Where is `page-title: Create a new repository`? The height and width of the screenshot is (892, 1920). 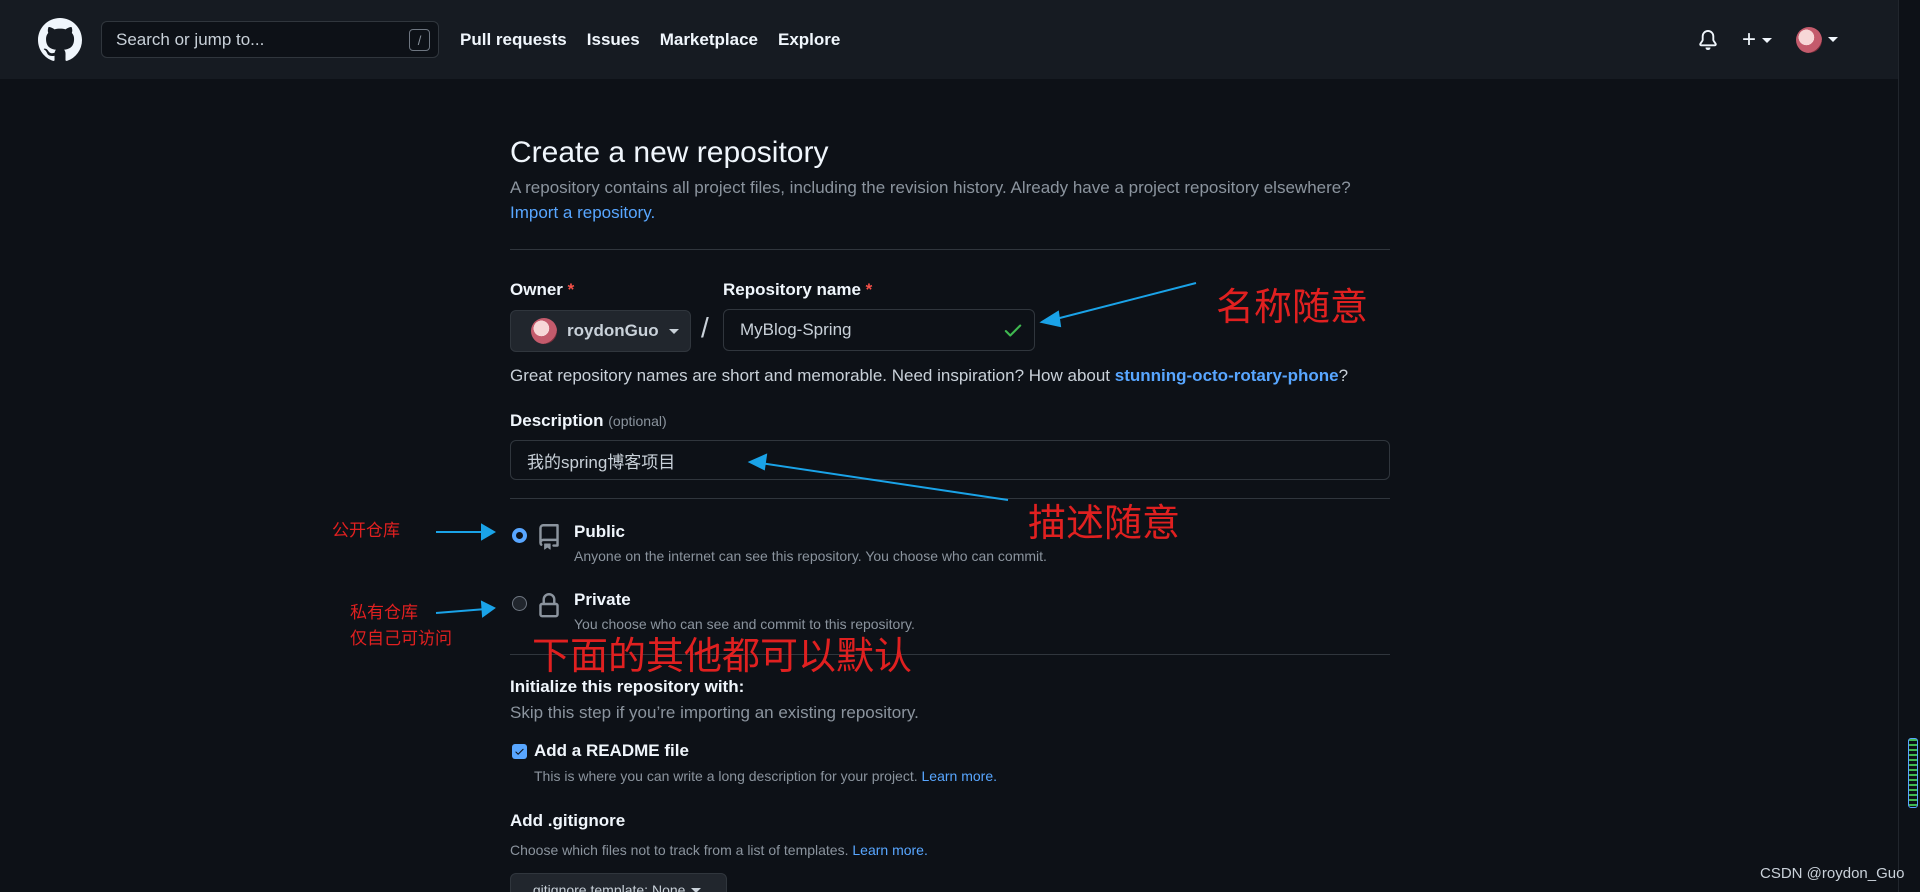
page-title: Create a new repository is located at coordinates (669, 152).